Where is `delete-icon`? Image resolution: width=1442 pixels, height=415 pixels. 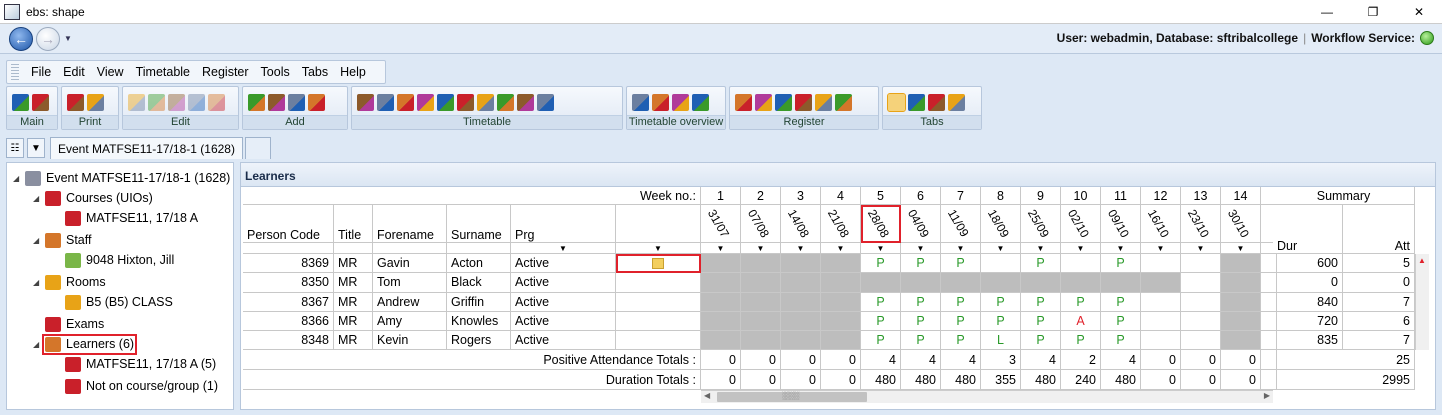
delete-icon is located at coordinates (196, 102).